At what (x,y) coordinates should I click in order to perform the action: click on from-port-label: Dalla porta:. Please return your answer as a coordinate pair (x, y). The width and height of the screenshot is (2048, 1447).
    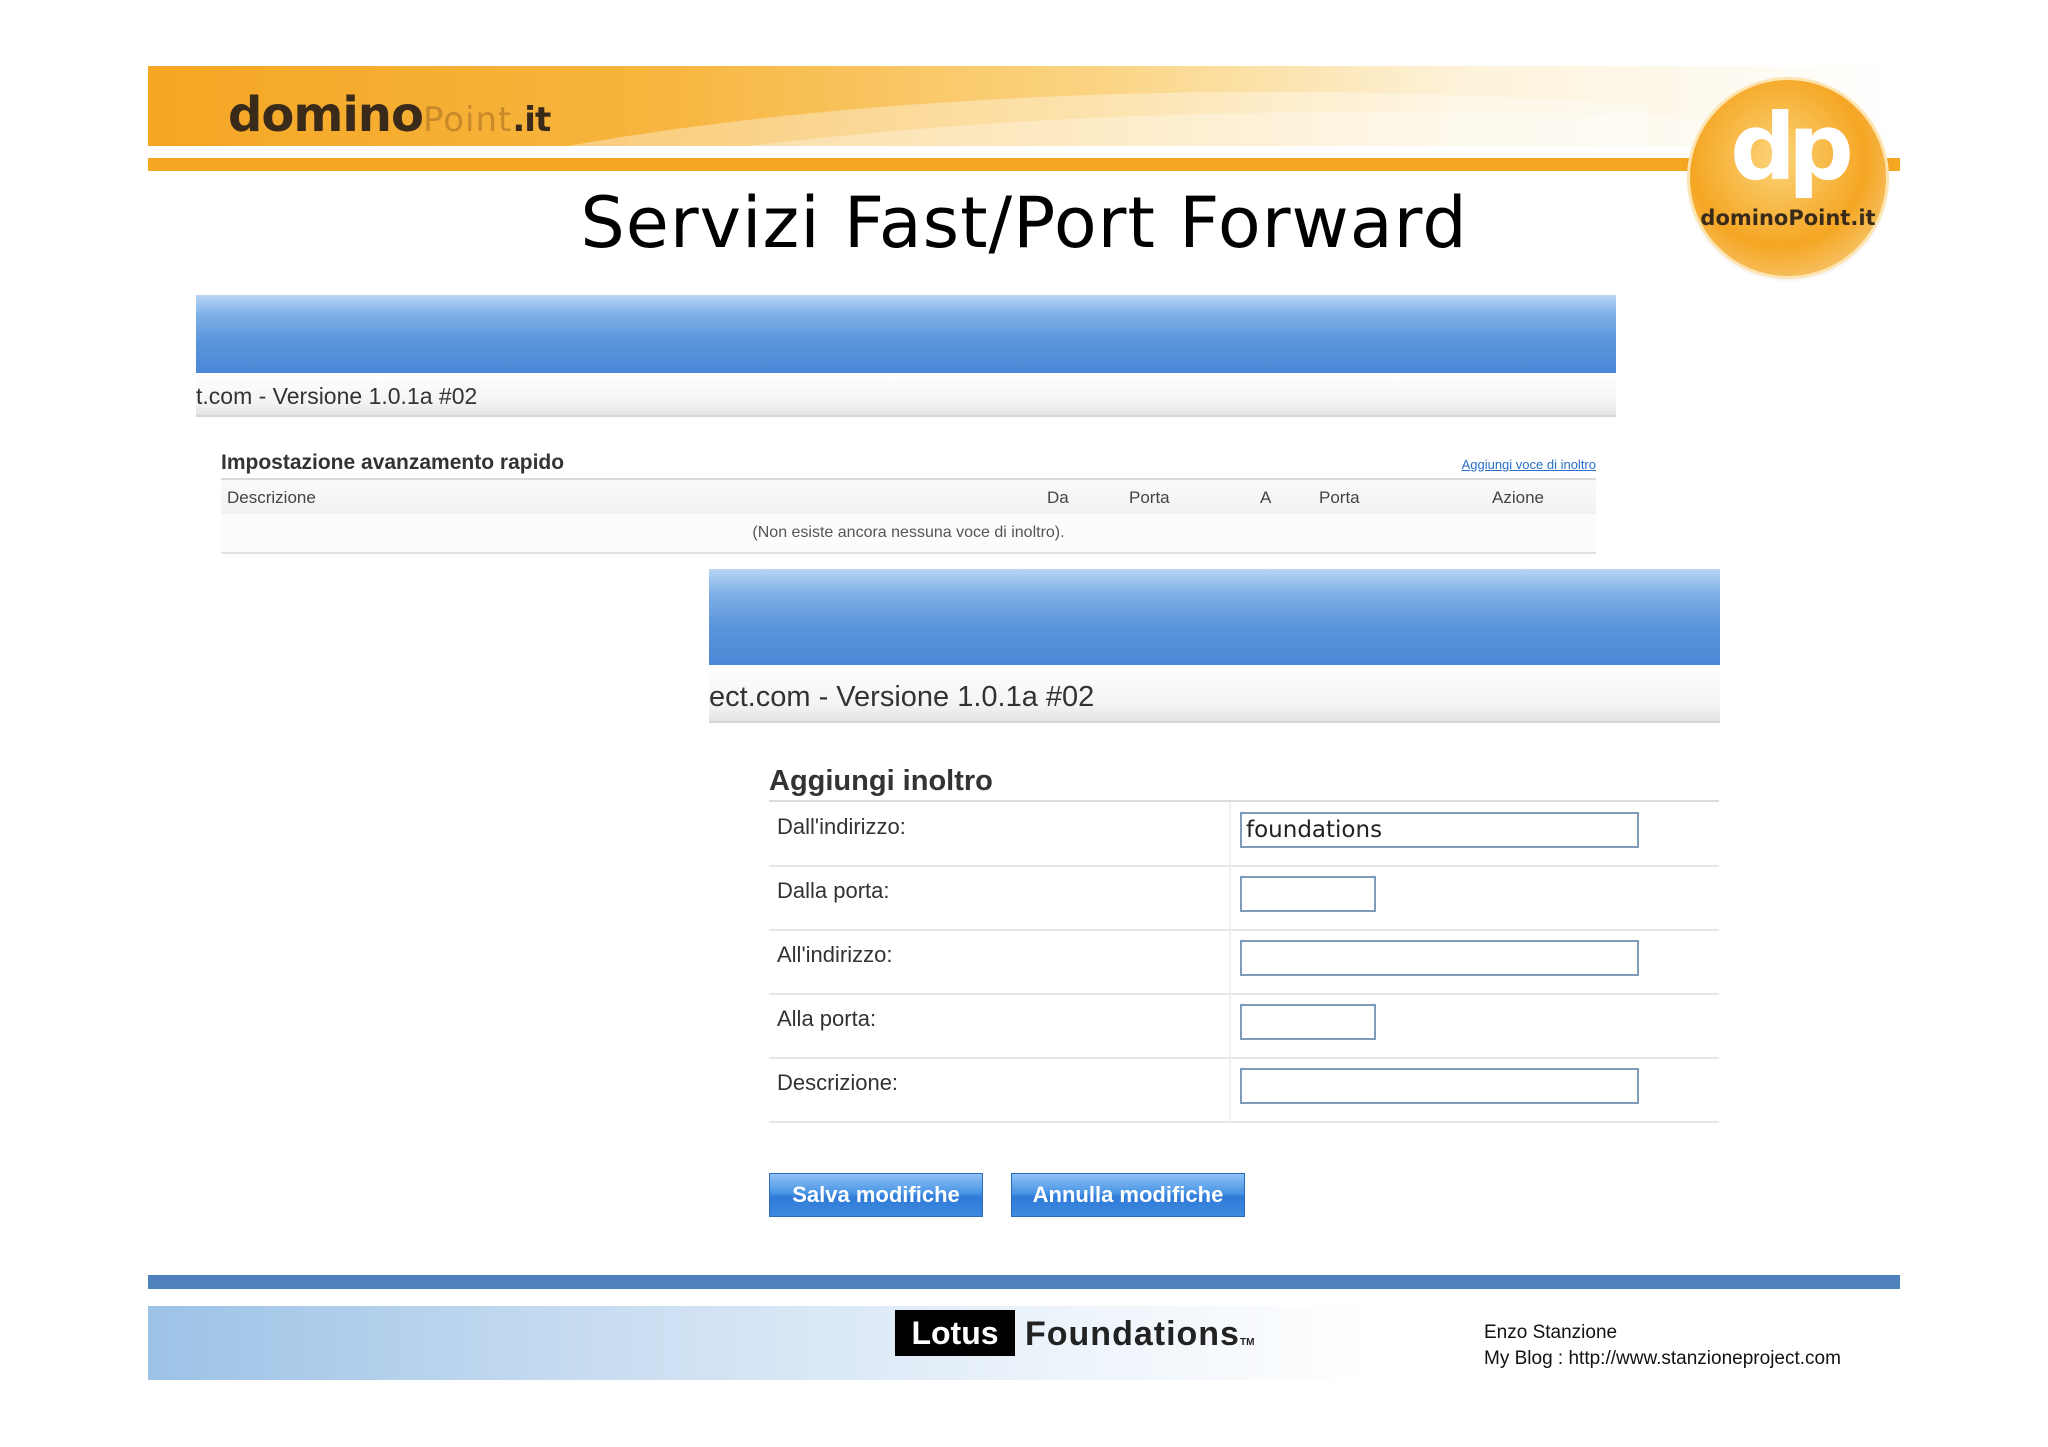
    Looking at the image, I should click on (833, 890).